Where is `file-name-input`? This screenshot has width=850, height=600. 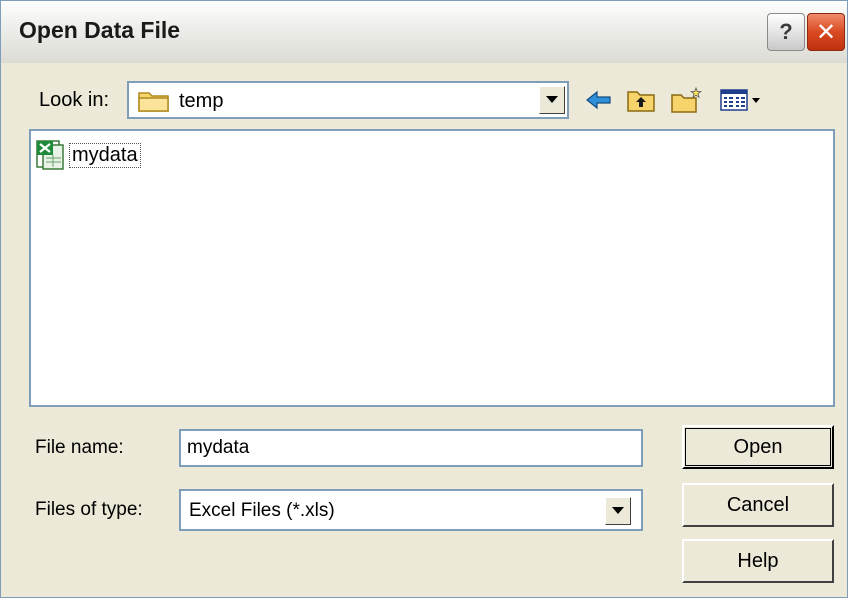 file-name-input is located at coordinates (411, 448).